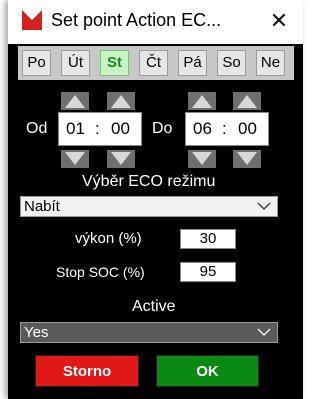  I want to click on stop-soc-input: 95, so click(208, 272).